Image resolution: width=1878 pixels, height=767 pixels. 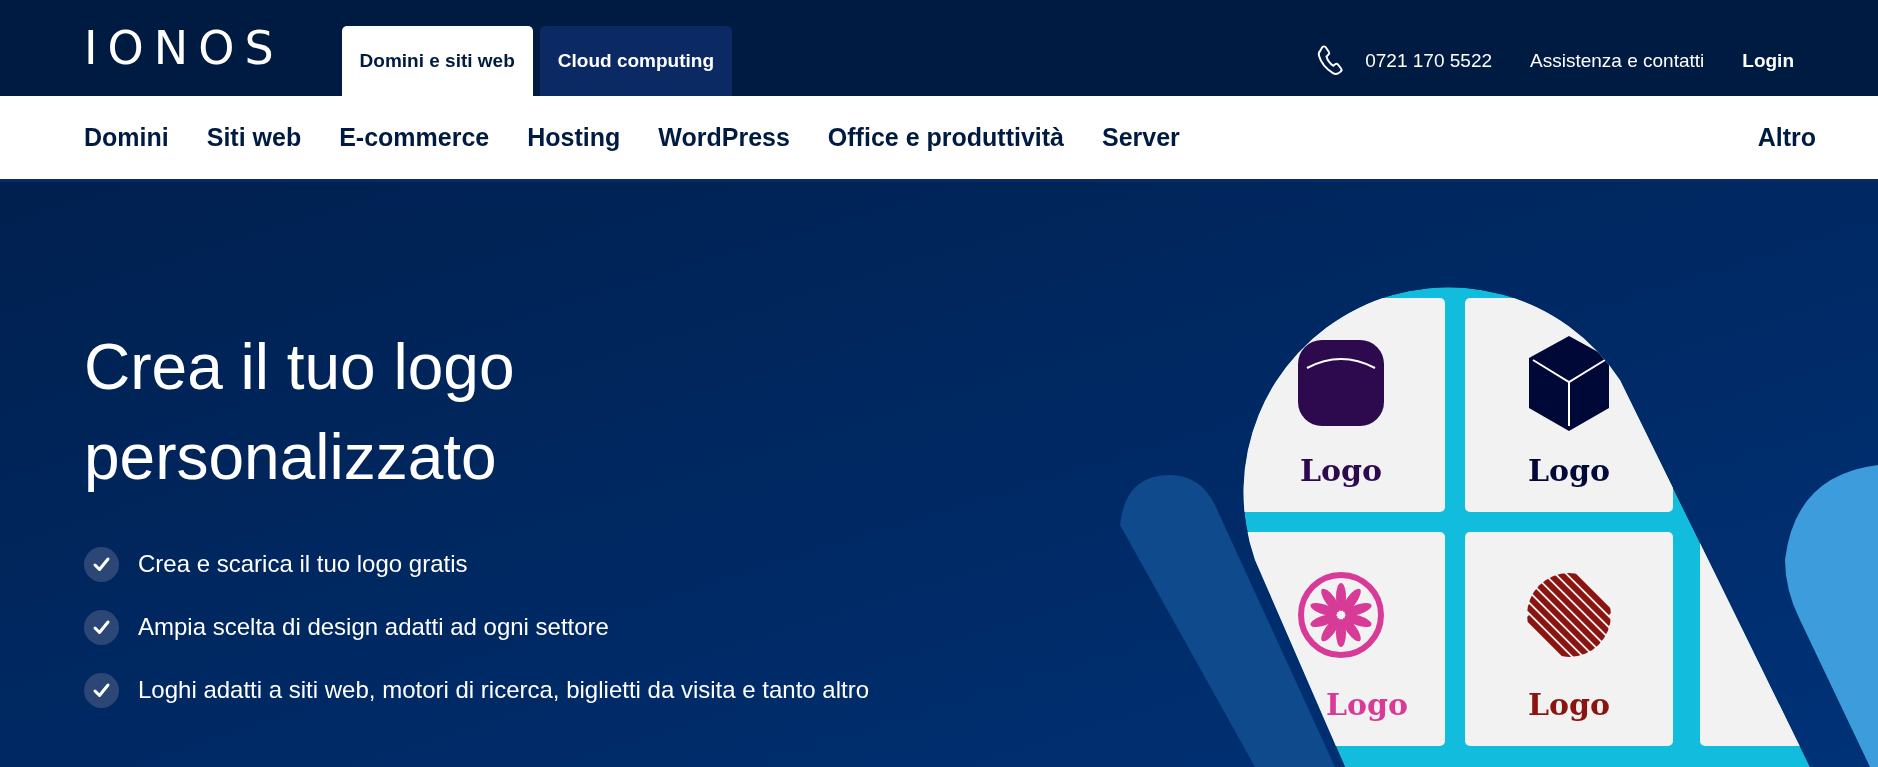 I want to click on nav-link: WordPress, so click(x=724, y=137).